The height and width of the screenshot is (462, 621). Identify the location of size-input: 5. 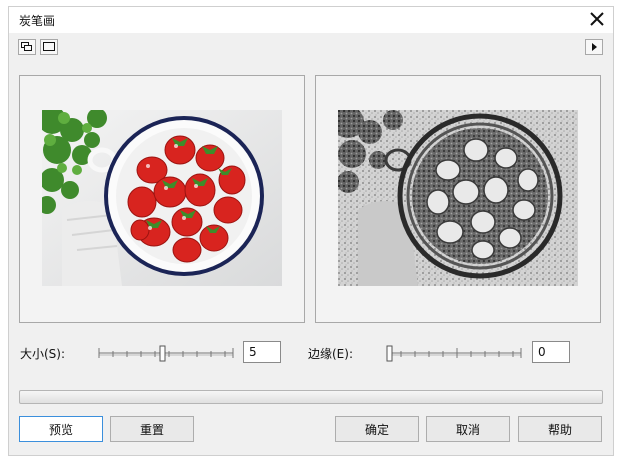
(262, 352).